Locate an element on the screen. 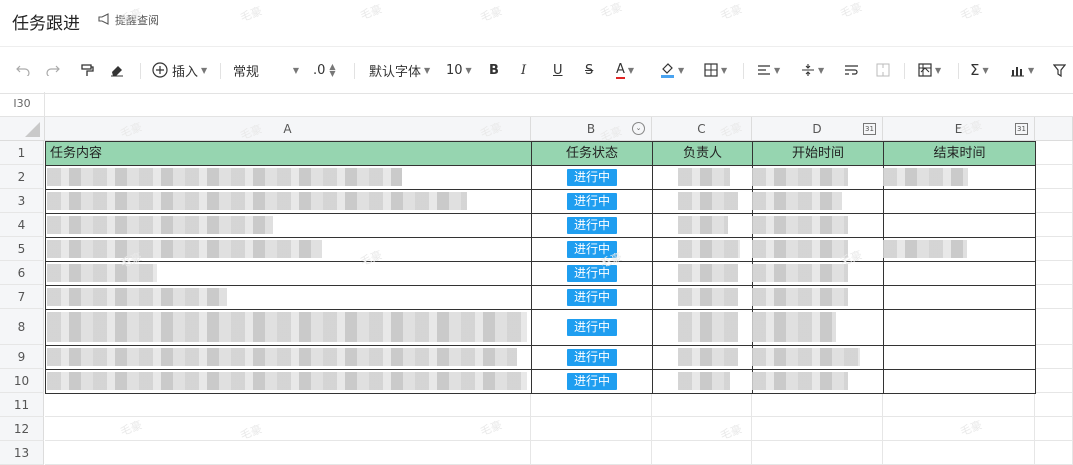 The height and width of the screenshot is (465, 1073). conditional-format-button: ▼ is located at coordinates (929, 70).